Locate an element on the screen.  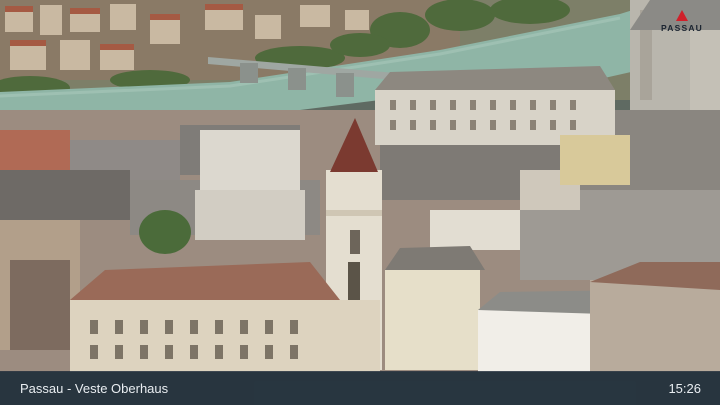
logo-text: PASSAU is located at coordinates (682, 28).